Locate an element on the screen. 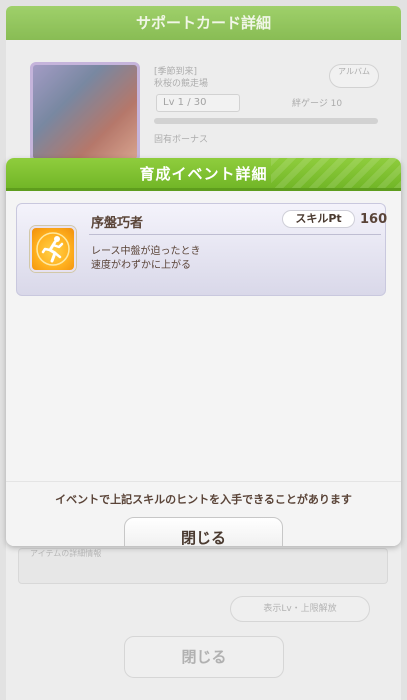 The image size is (407, 700). skill-pt-badge: スキルPt is located at coordinates (318, 219).